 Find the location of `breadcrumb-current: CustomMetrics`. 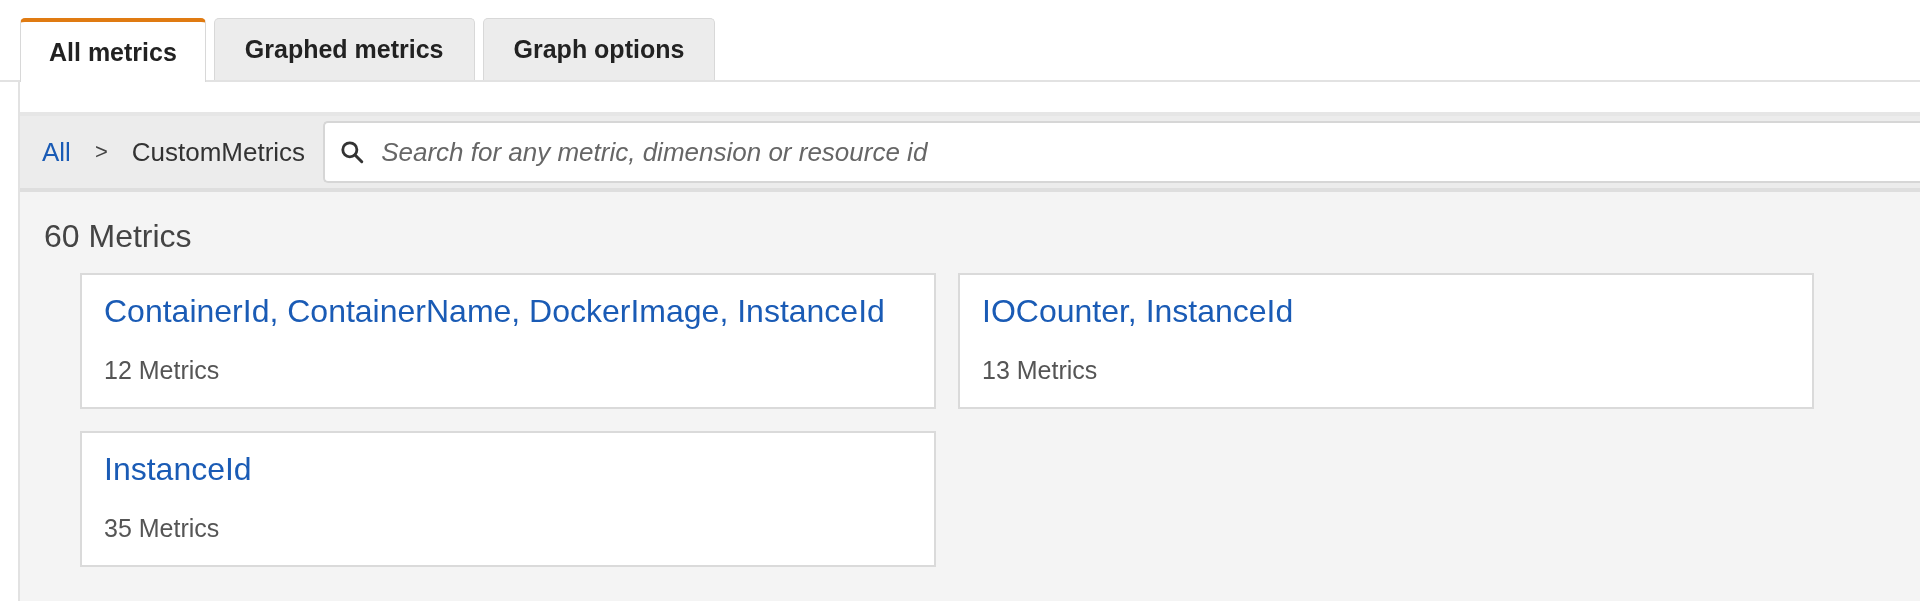

breadcrumb-current: CustomMetrics is located at coordinates (218, 152).